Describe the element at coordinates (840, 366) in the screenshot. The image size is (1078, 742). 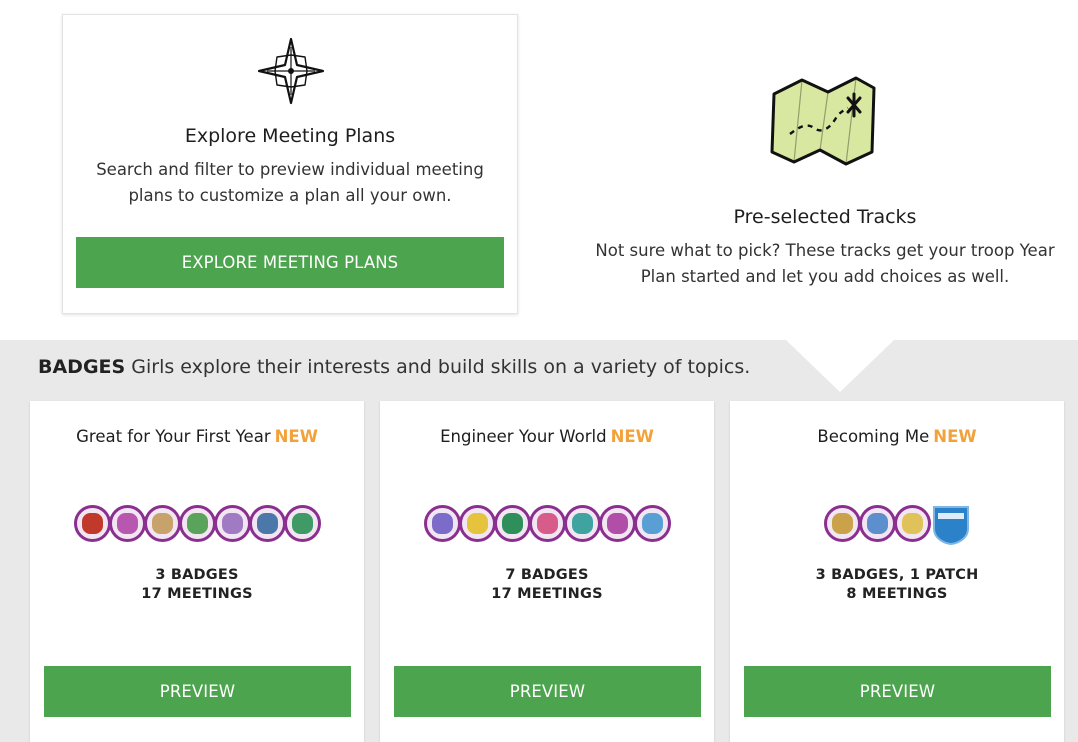
I see `band-notch` at that location.